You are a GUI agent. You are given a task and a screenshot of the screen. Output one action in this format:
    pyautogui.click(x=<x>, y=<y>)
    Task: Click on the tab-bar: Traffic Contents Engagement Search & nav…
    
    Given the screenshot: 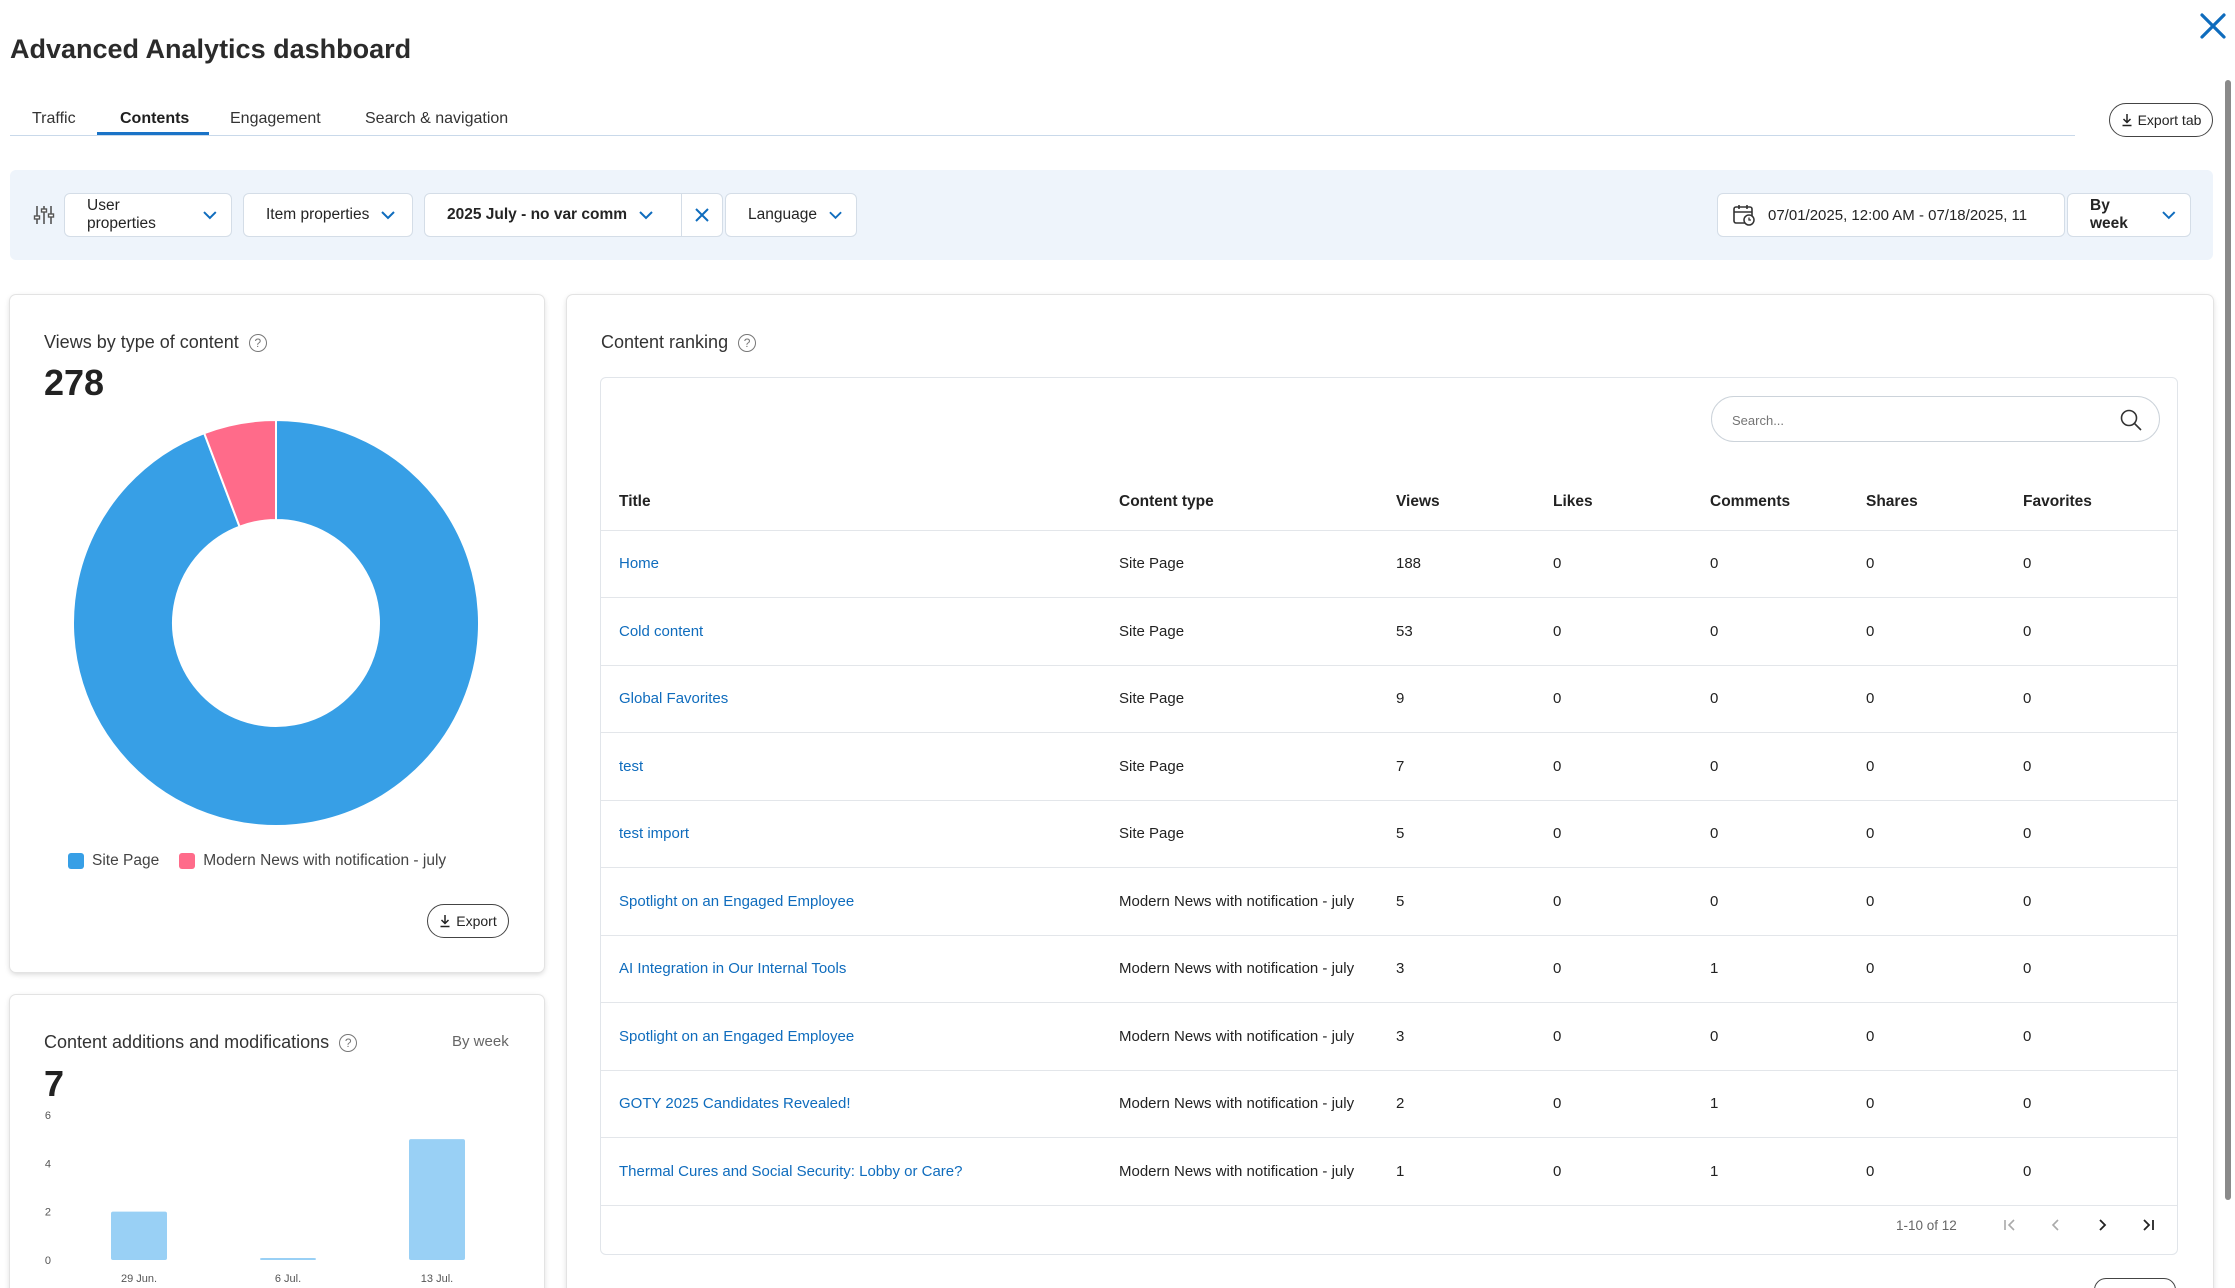 What is the action you would take?
    pyautogui.click(x=1042, y=118)
    